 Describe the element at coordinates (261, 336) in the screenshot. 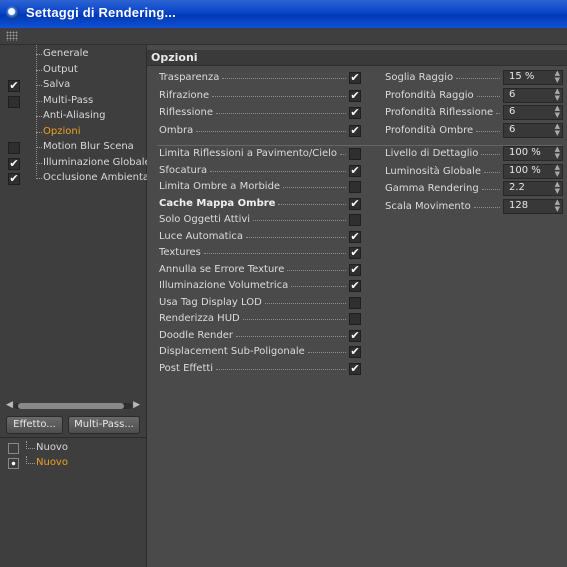

I see `option-doodle-render: Doodle Render` at that location.